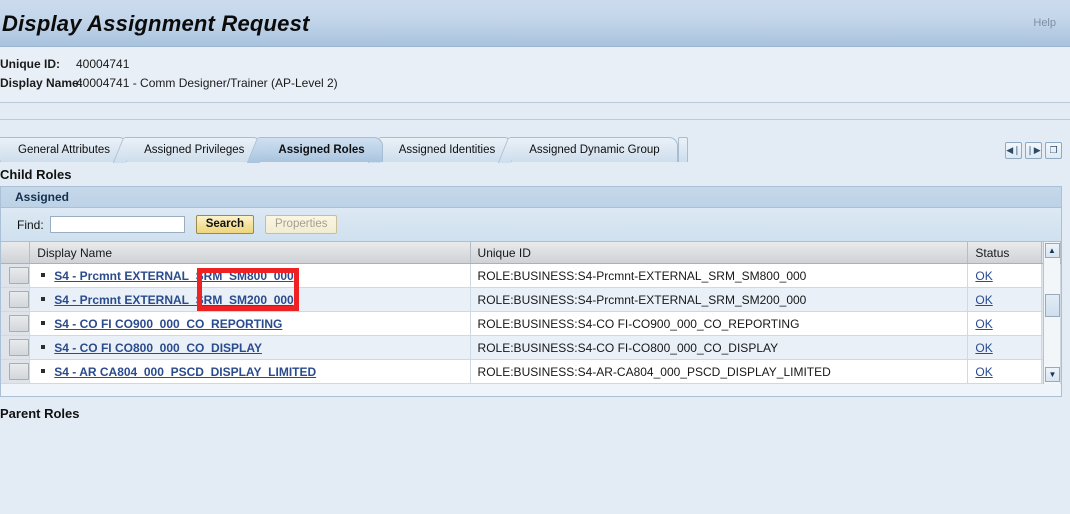 The width and height of the screenshot is (1070, 514). What do you see at coordinates (173, 276) in the screenshot?
I see `display-name-link: S4 - Prcmnt EXTERNAL_SRM_SM800_000` at bounding box center [173, 276].